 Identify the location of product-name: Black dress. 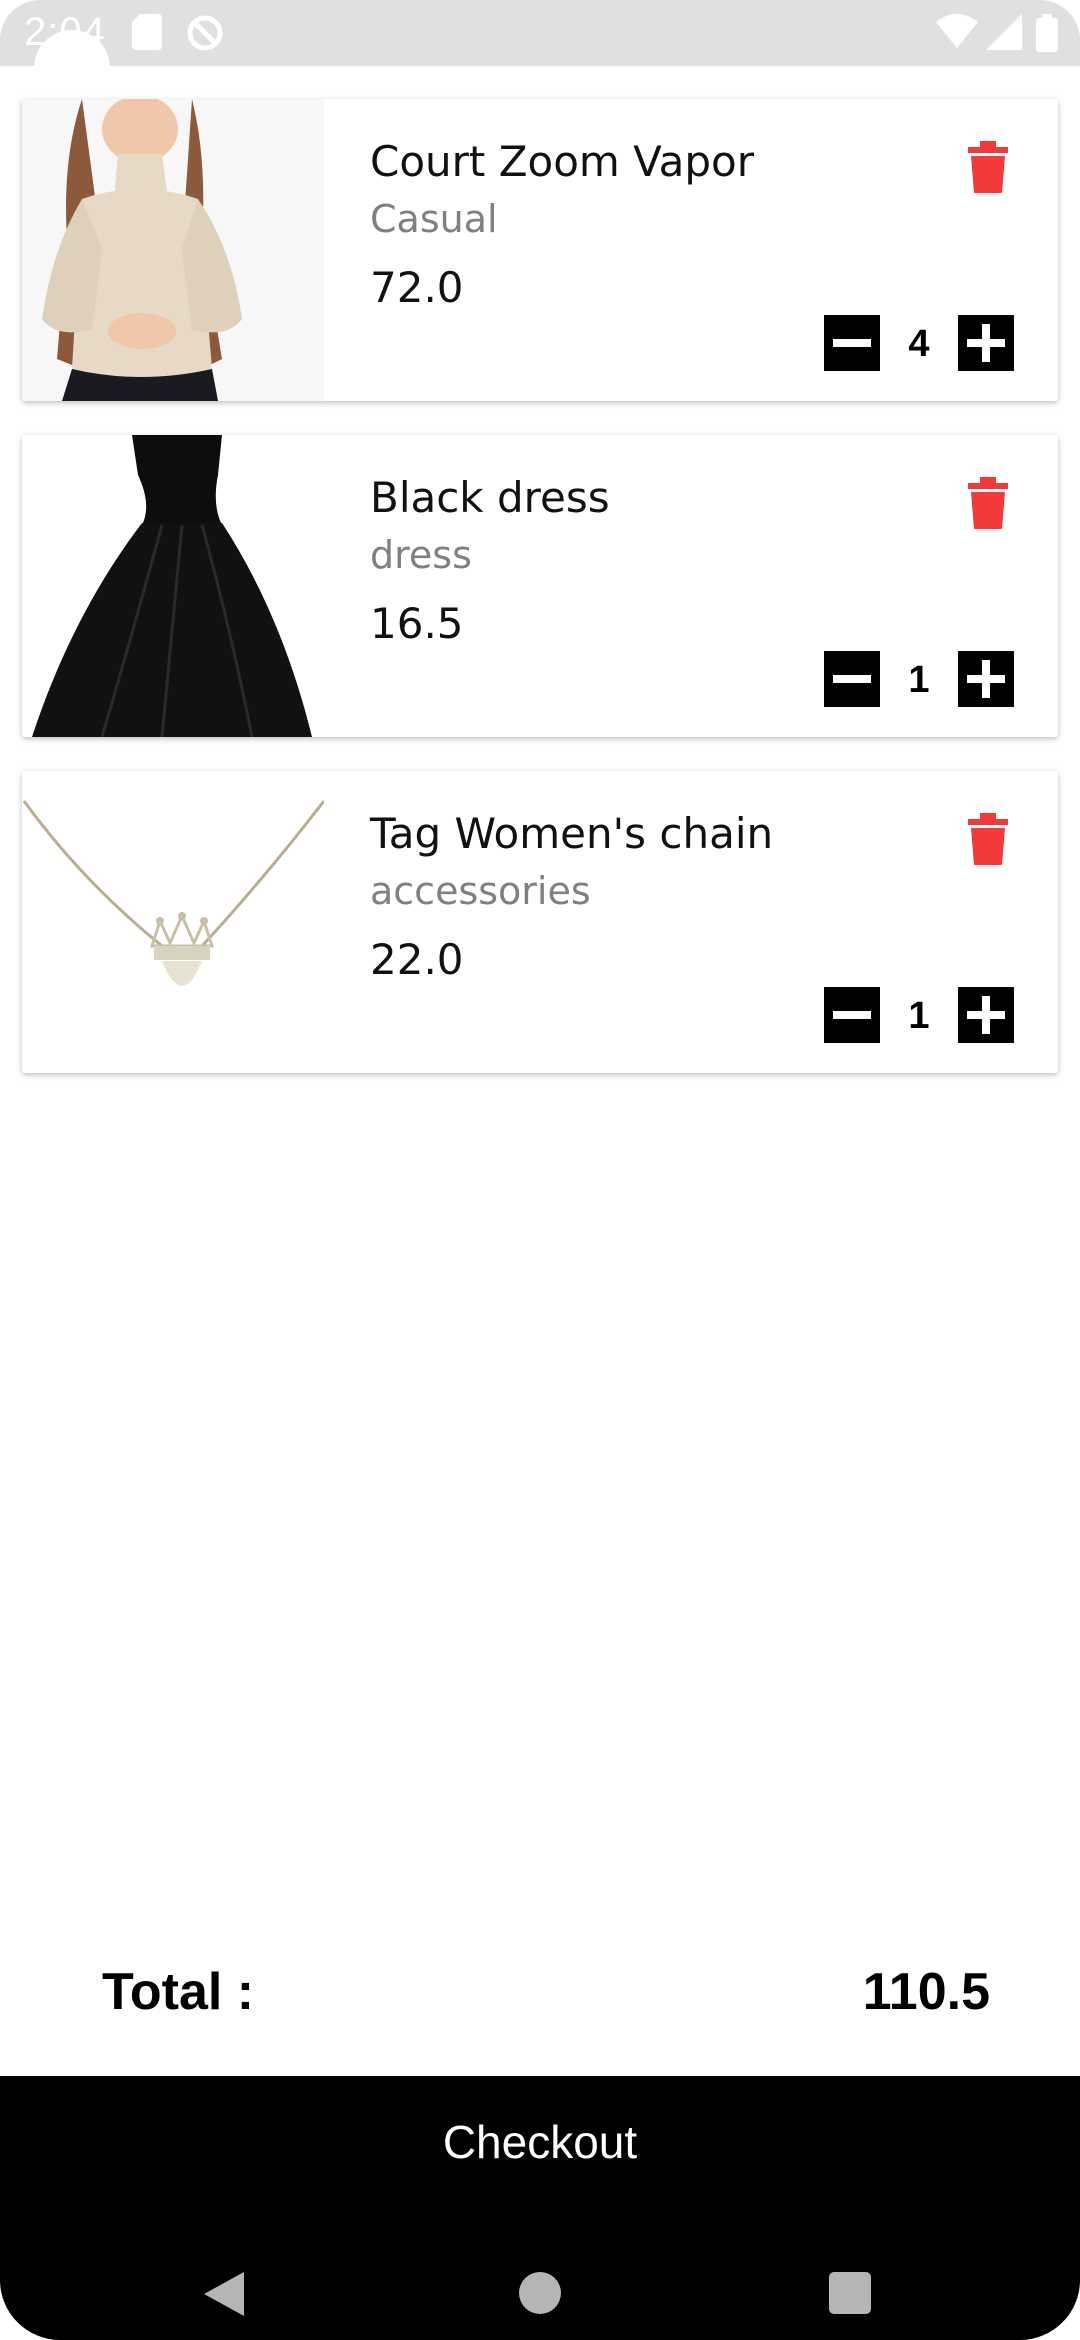
(490, 497).